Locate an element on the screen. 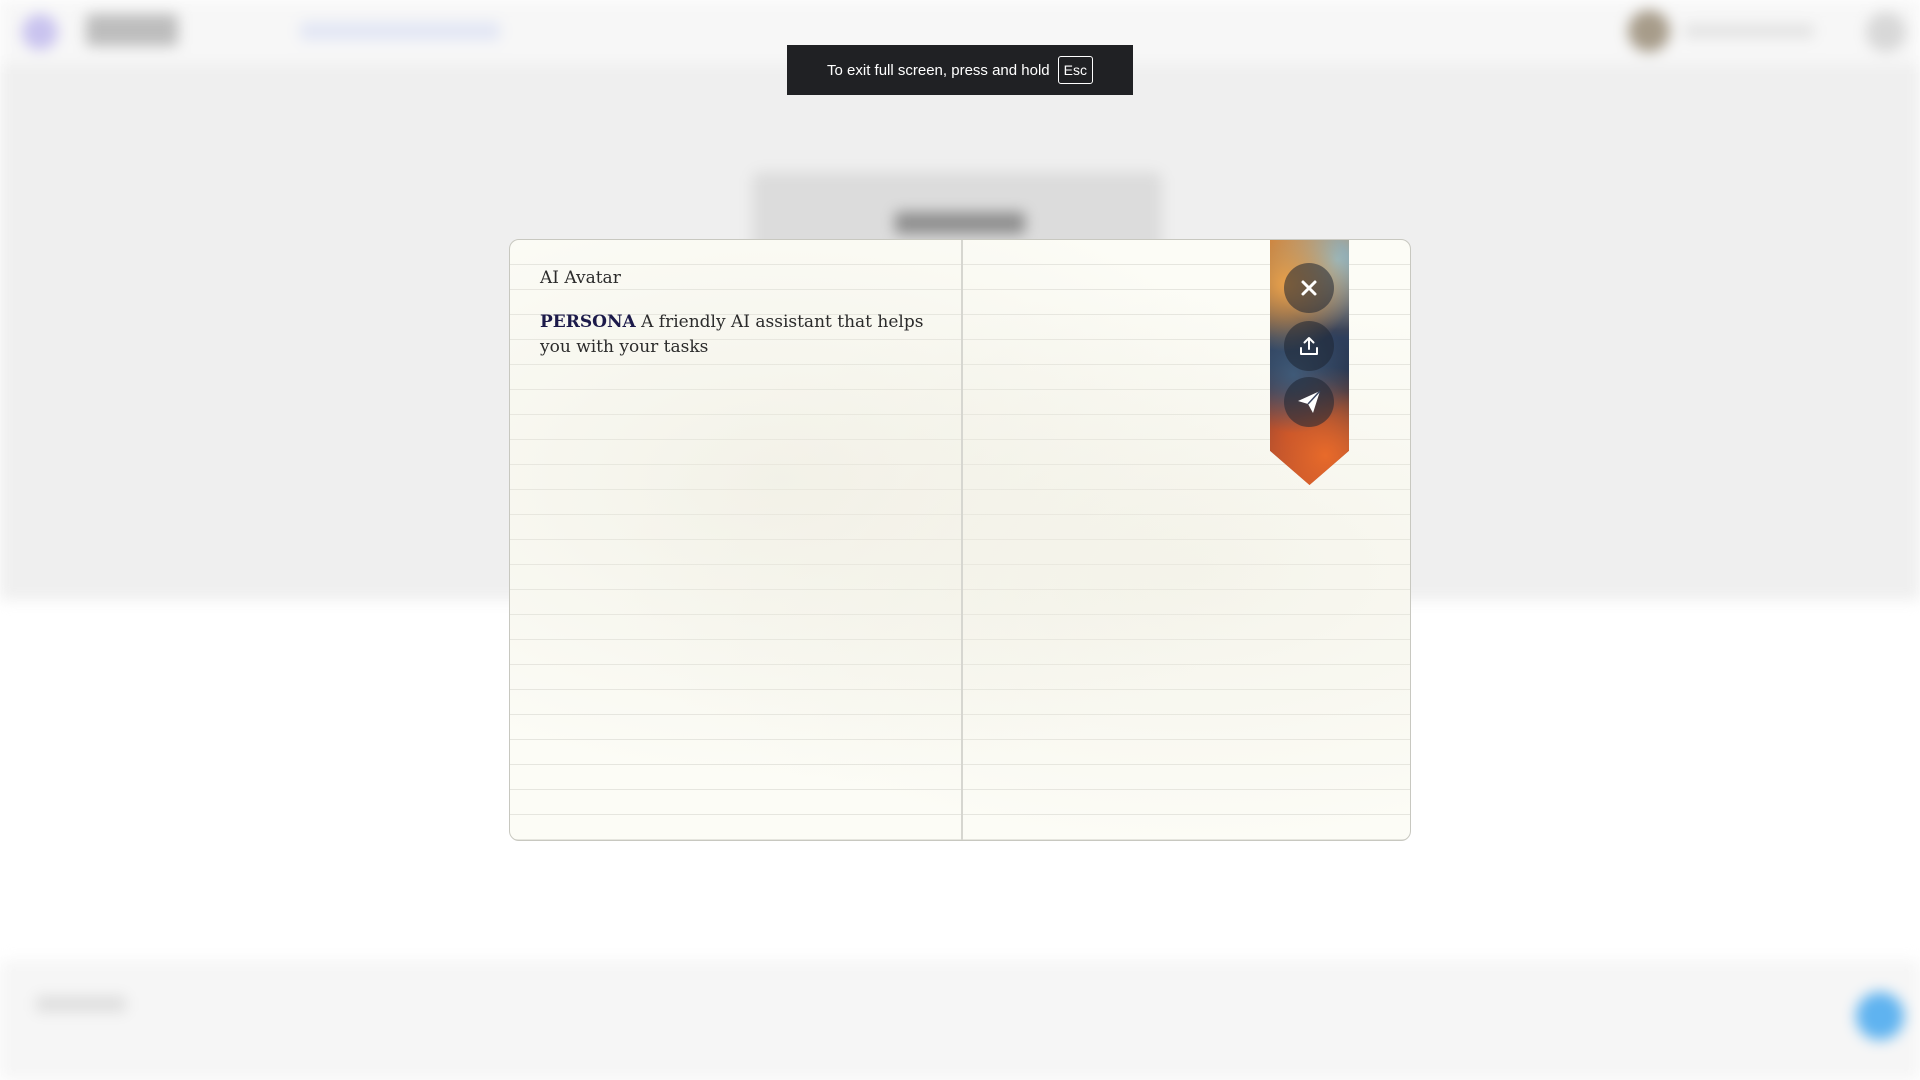  persona-label: PERSONA is located at coordinates (588, 322).